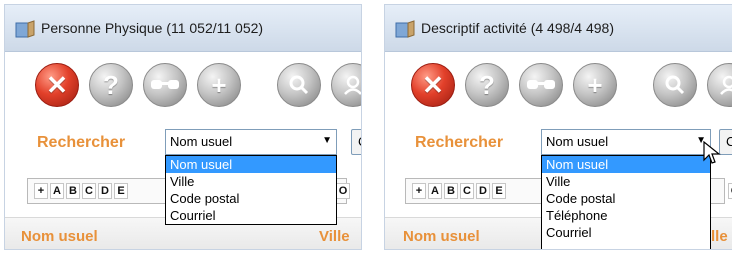  I want to click on title-bar: Descriptif activité (4 498/4 498), so click(558, 28).